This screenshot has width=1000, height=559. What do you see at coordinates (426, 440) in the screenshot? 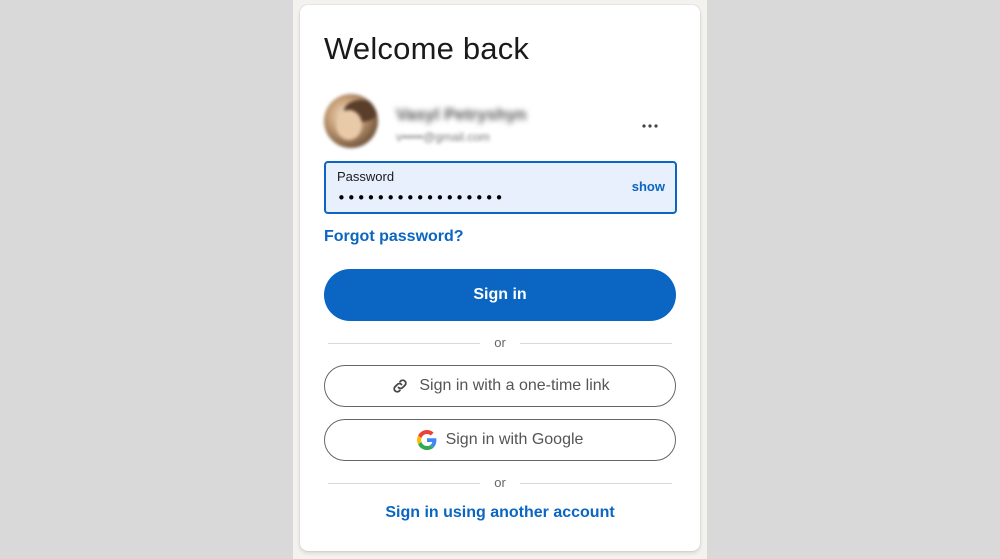
I see `google-logo-icon` at bounding box center [426, 440].